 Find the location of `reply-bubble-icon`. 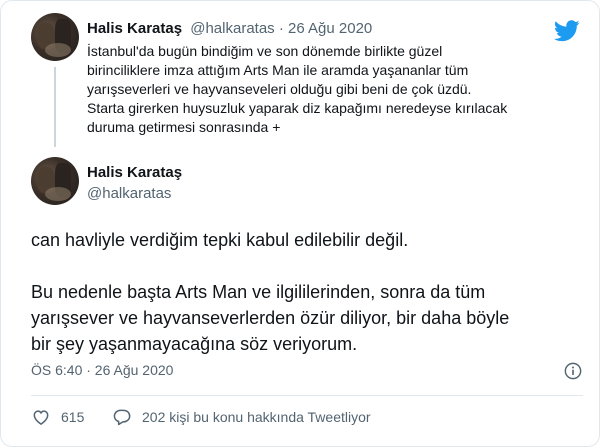

reply-bubble-icon is located at coordinates (122, 417).